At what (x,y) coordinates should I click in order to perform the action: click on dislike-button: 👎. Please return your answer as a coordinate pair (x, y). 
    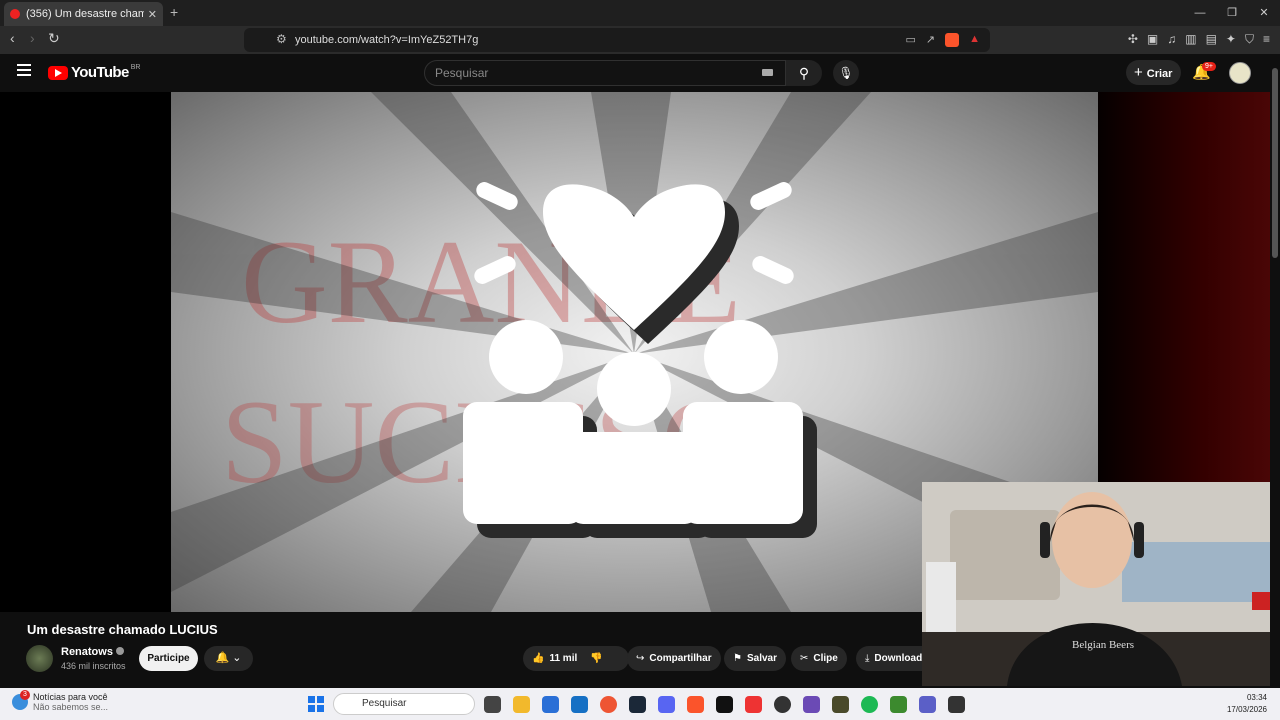
    Looking at the image, I should click on (596, 658).